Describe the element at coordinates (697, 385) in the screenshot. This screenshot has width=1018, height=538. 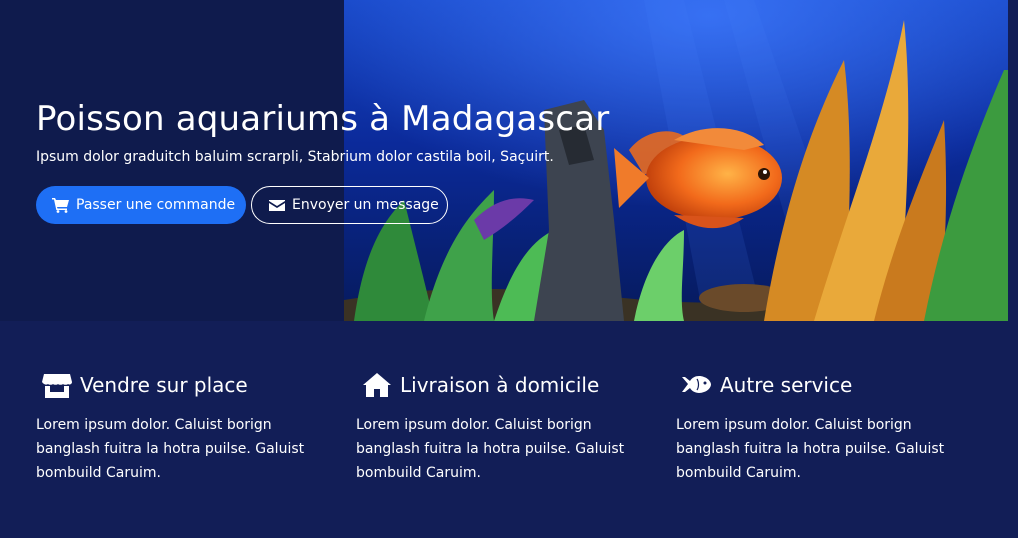
I see `fish-icon` at that location.